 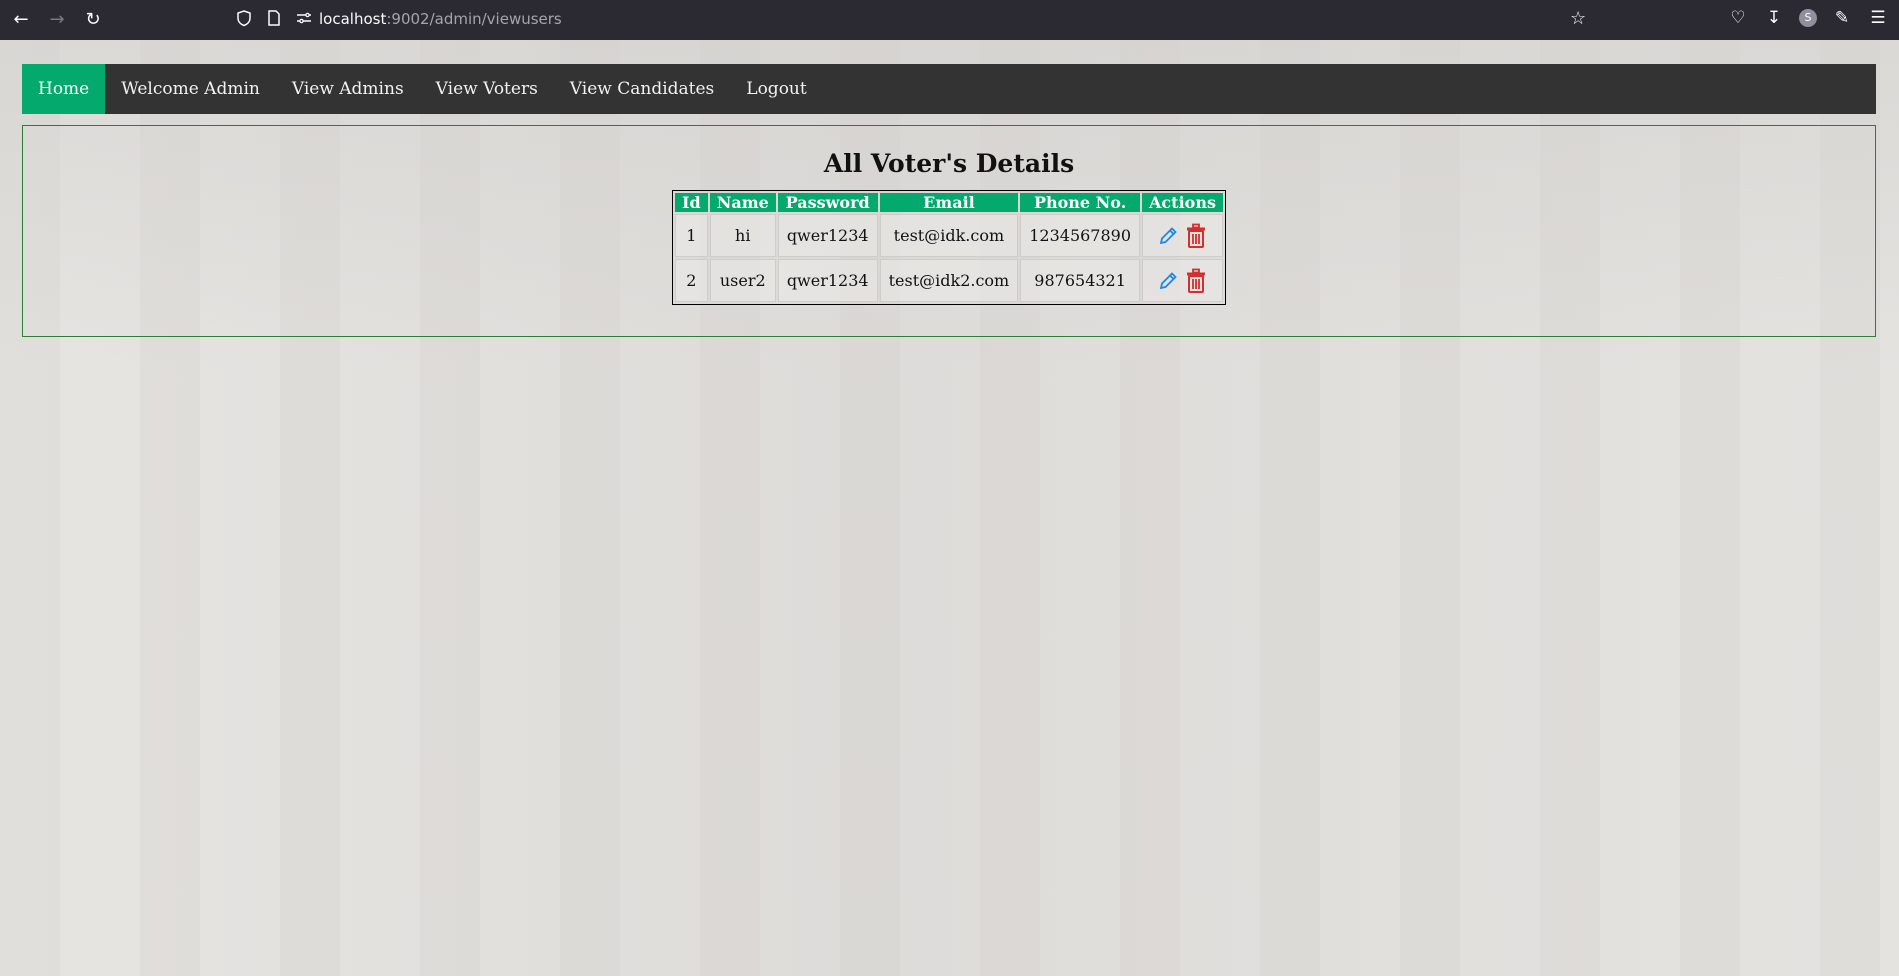 What do you see at coordinates (304, 18) in the screenshot?
I see `permissions-icon` at bounding box center [304, 18].